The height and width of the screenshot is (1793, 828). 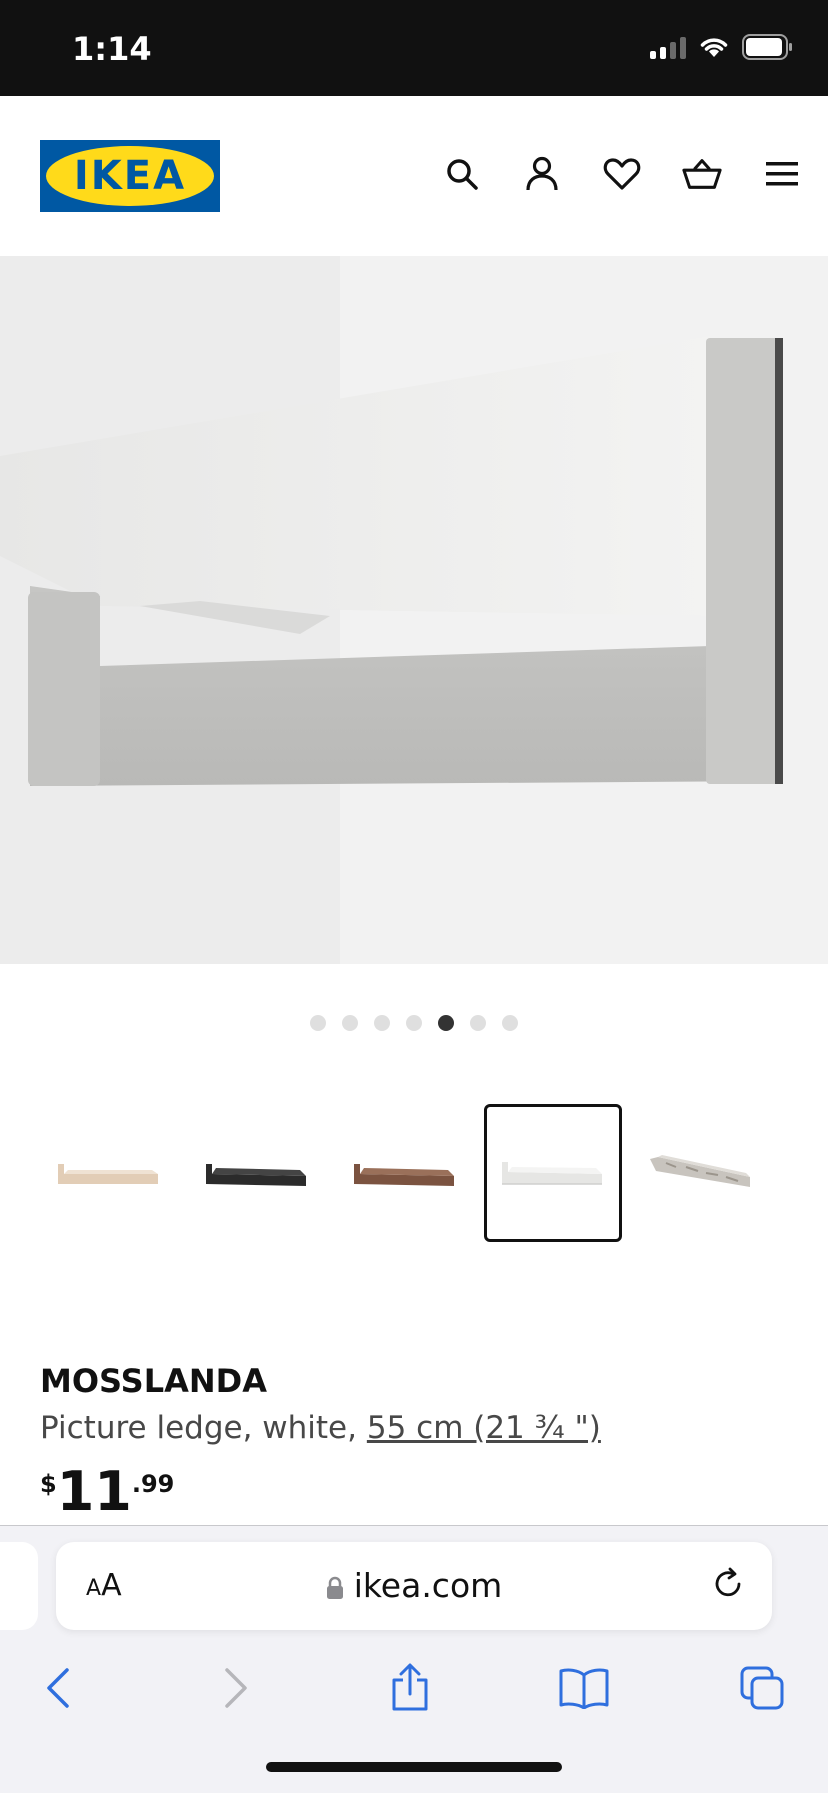 I want to click on lock-icon, so click(x=334, y=1587).